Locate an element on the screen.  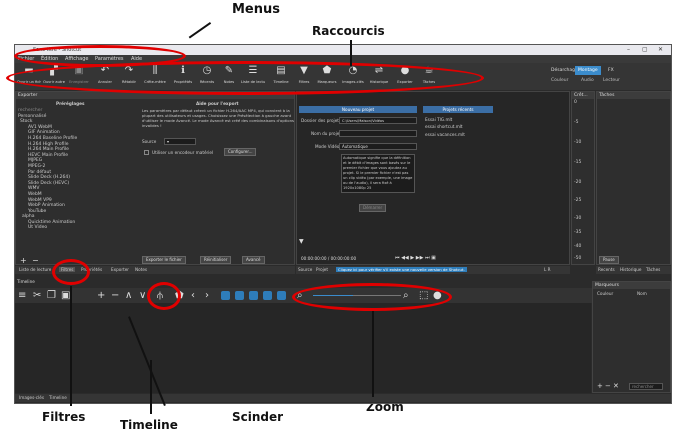
projects-folder-input: C:\Users\Maison\Vidéos is located at coordinates (378, 120).